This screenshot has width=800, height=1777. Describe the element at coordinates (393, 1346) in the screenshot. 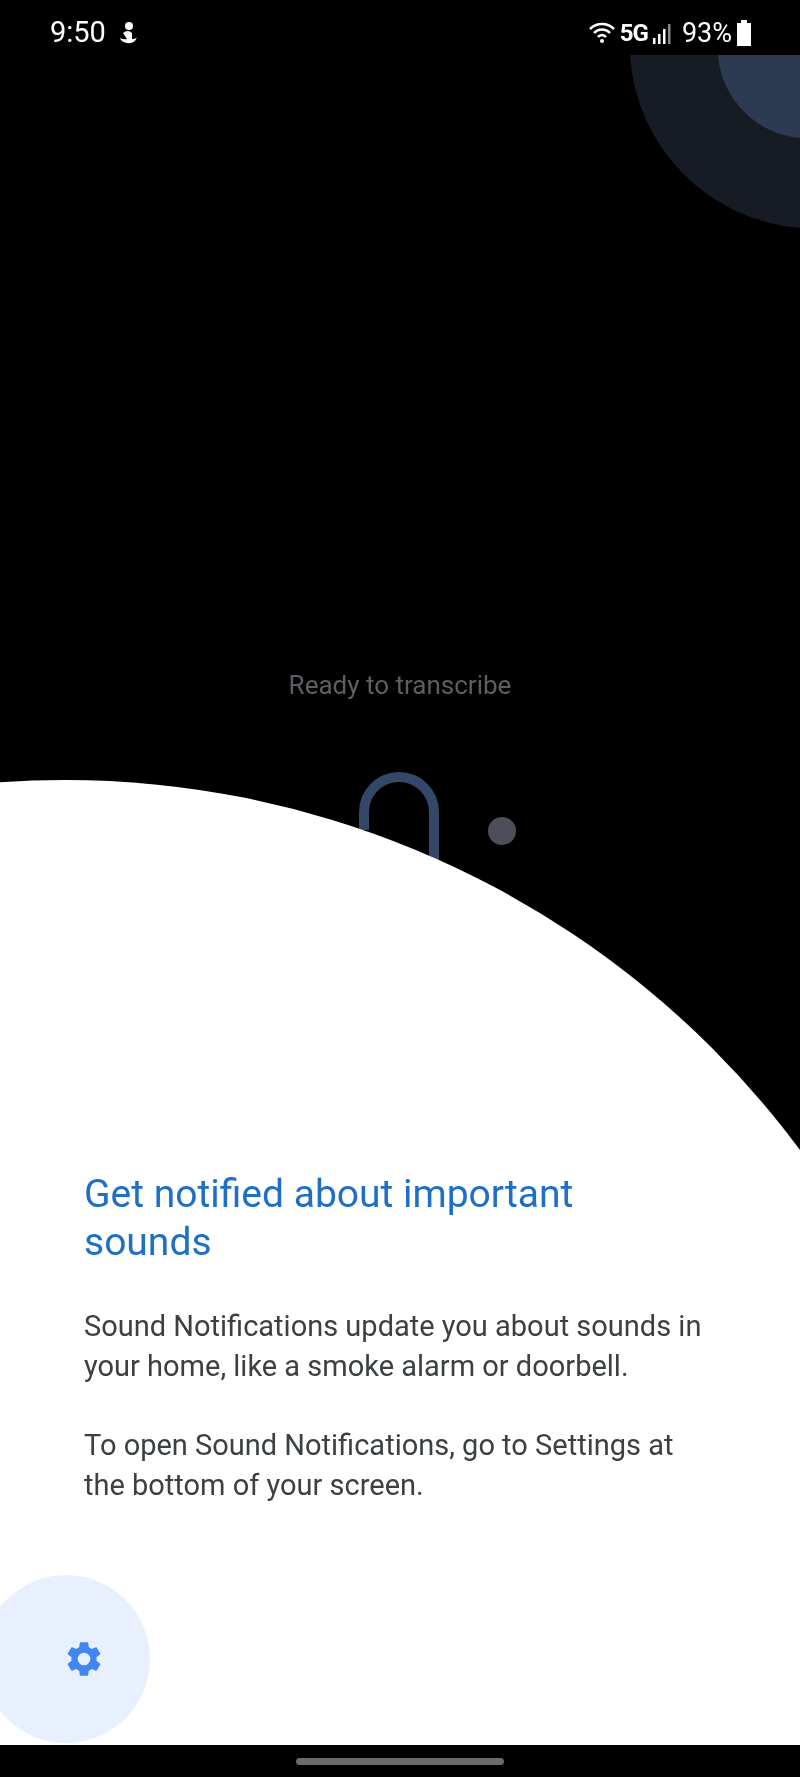

I see `body-text: Sound Notifications update you about sounds in your home, like a smoke alarm or doorbell.` at that location.